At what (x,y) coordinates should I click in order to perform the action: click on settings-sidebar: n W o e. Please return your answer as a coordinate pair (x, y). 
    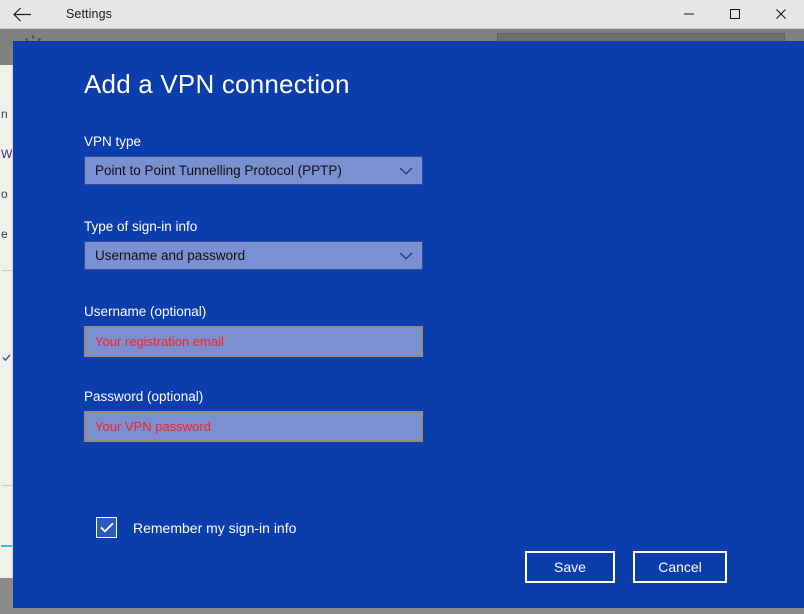
    Looking at the image, I should click on (6, 339).